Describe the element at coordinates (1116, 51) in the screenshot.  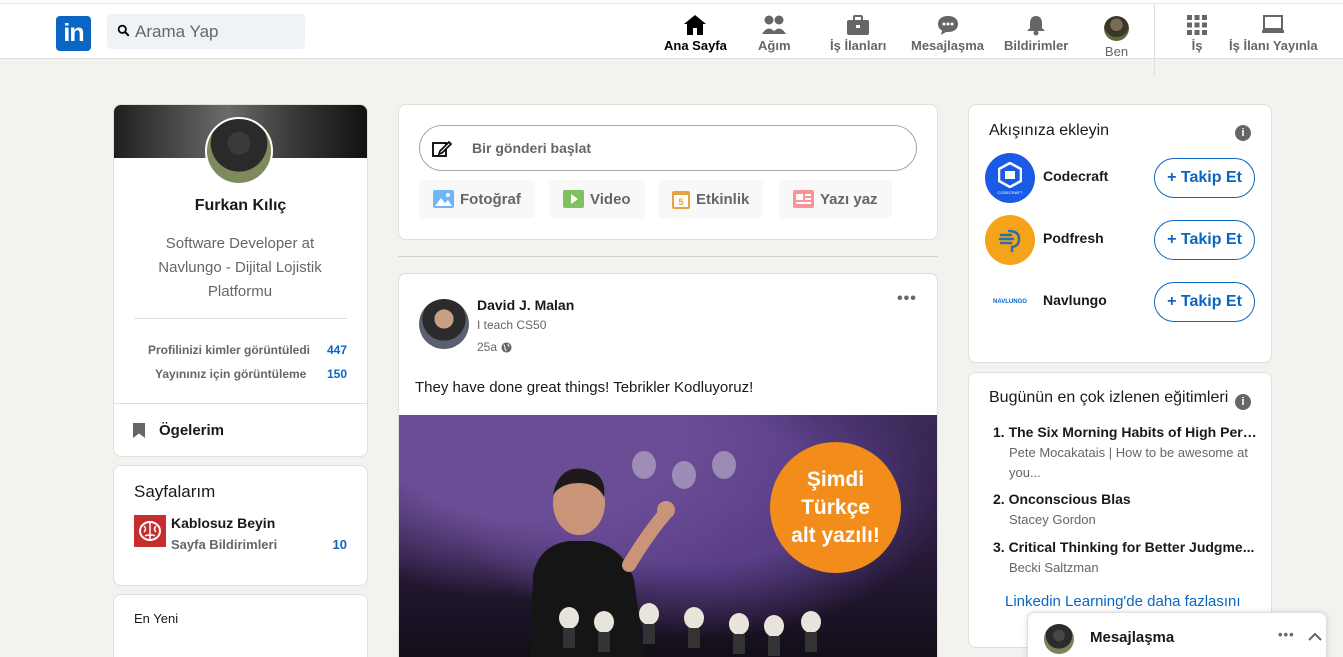
I see `nav-me-label: Ben` at that location.